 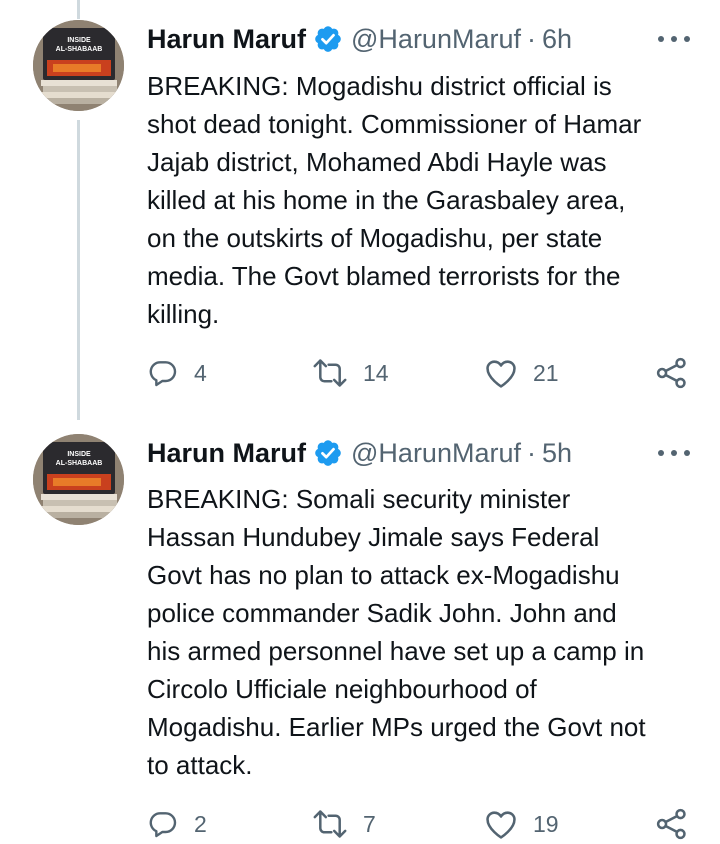 I want to click on tweet-header: Harun Maruf @HarunMaruf · 5h, so click(x=418, y=453).